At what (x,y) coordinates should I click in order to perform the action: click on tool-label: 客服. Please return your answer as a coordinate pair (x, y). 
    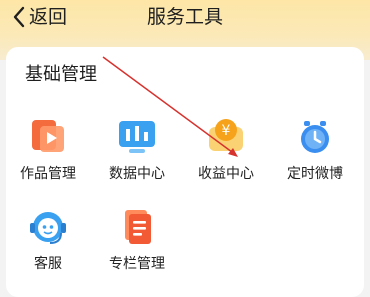
    Looking at the image, I should click on (48, 264).